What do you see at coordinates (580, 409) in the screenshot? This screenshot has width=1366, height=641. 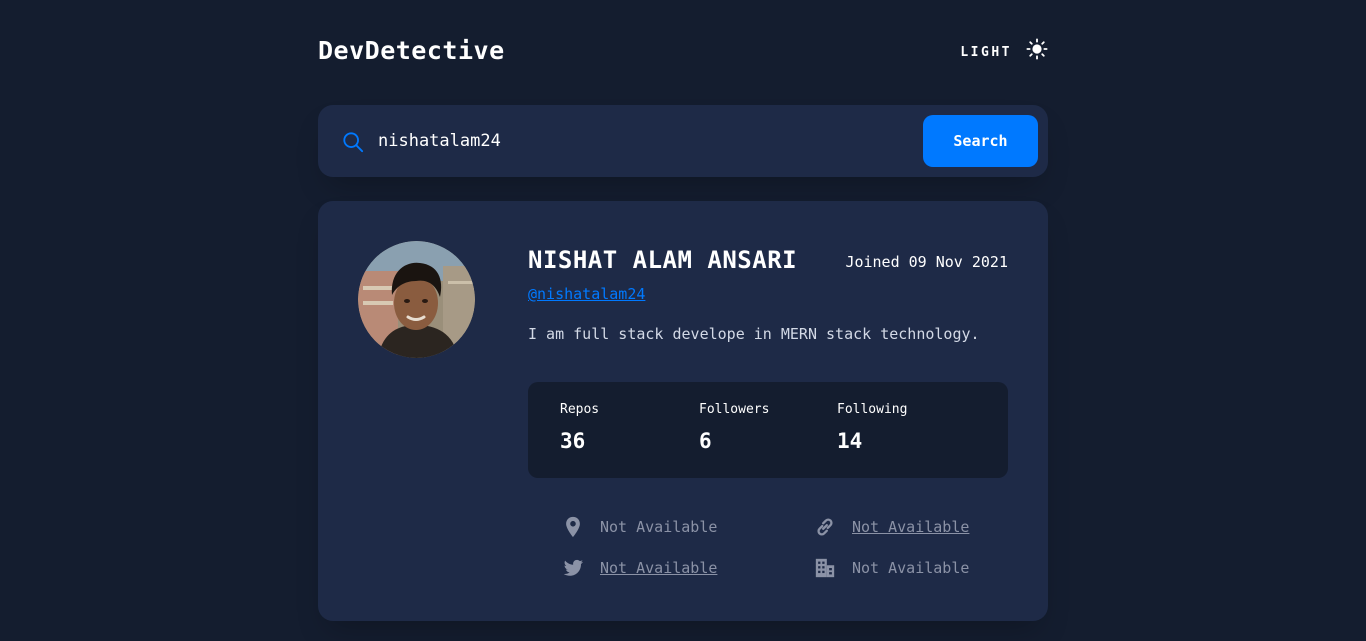 I see `stat-label: Repos` at bounding box center [580, 409].